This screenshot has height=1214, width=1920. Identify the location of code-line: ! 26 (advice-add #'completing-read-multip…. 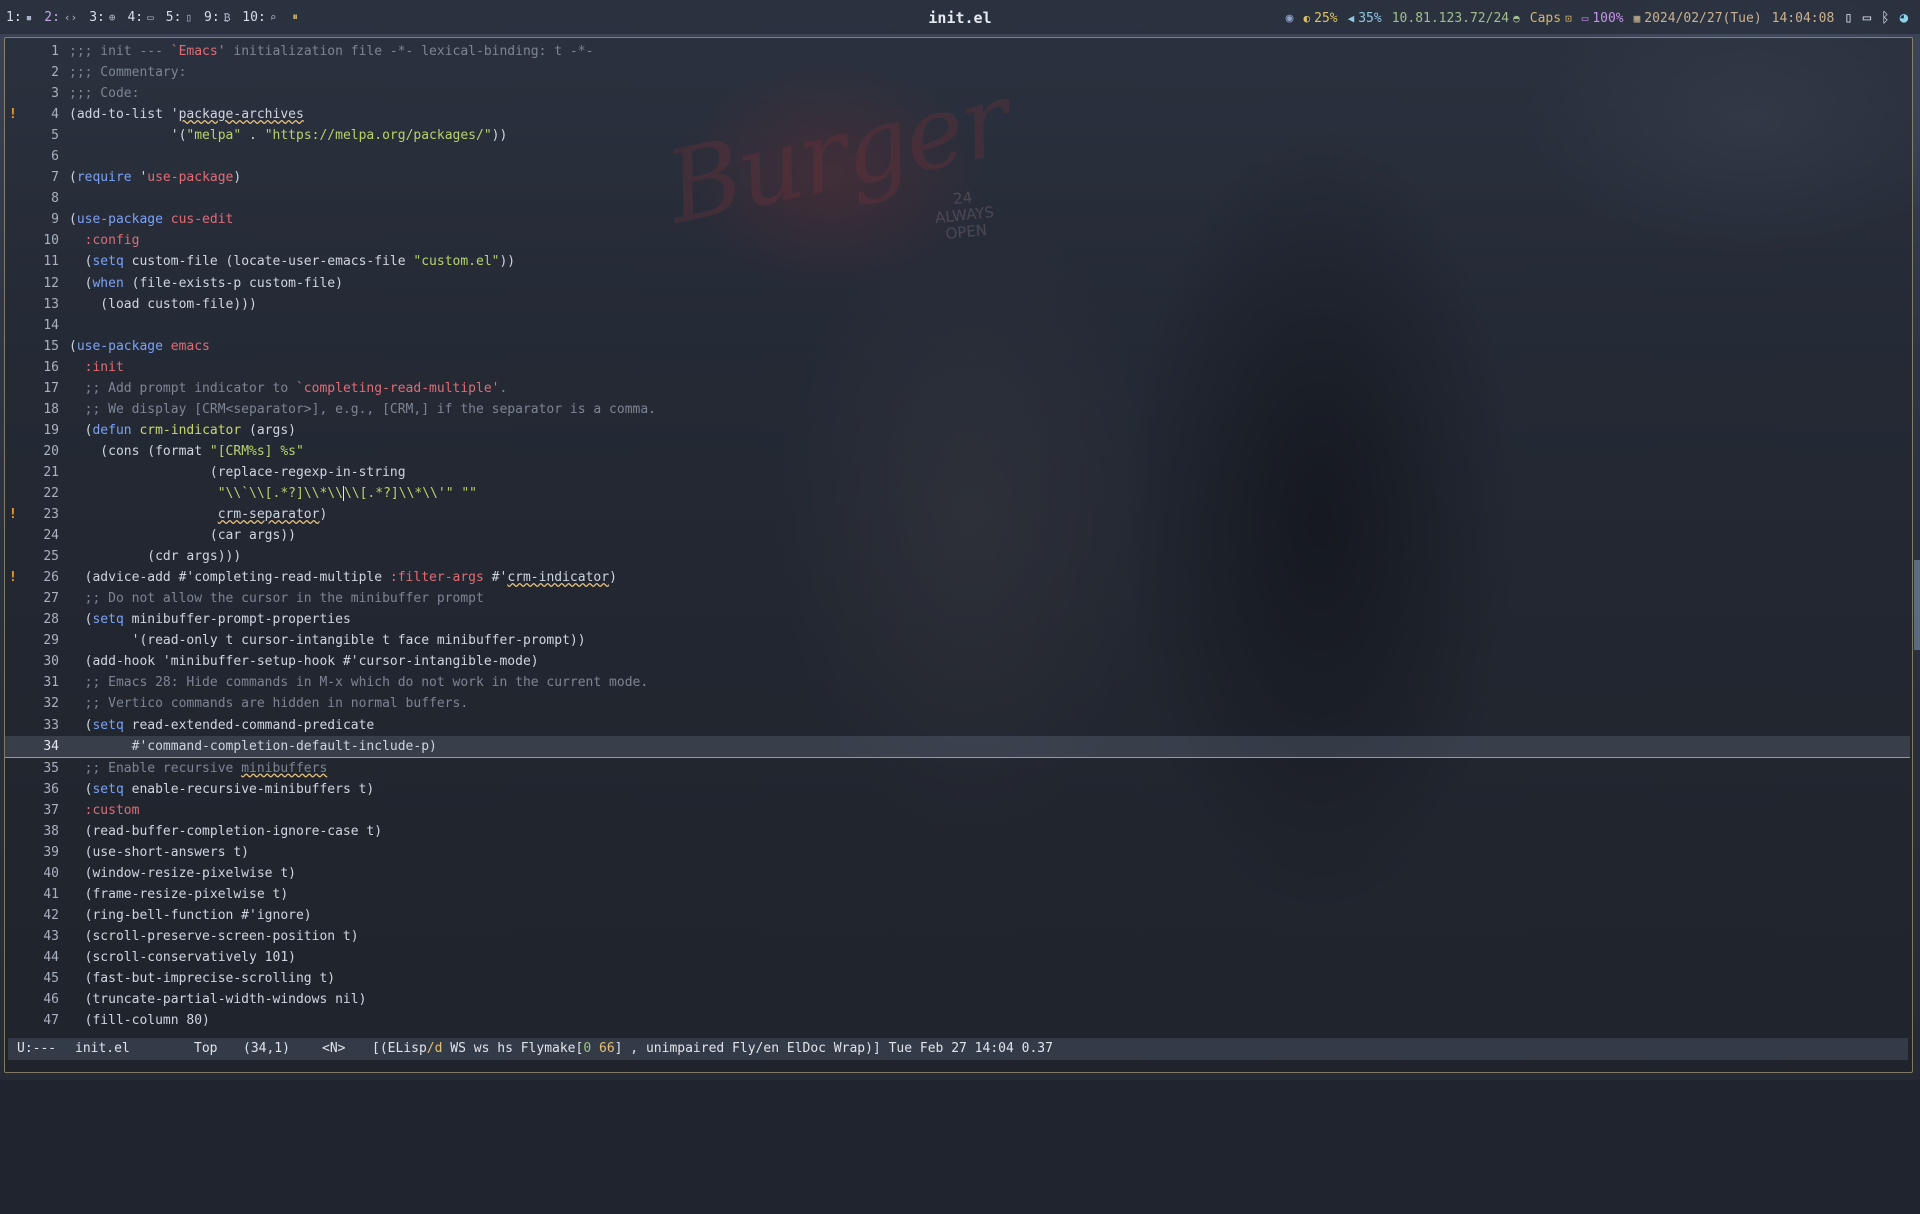
(957, 577).